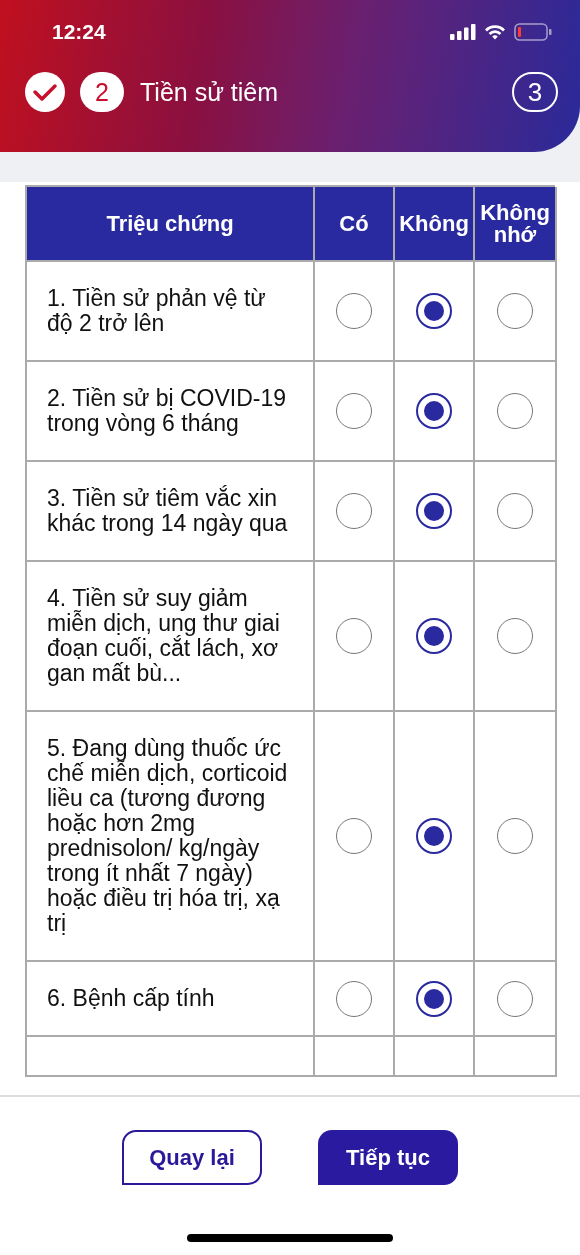 The width and height of the screenshot is (580, 1255). What do you see at coordinates (102, 92) in the screenshot?
I see `step-number: 2` at bounding box center [102, 92].